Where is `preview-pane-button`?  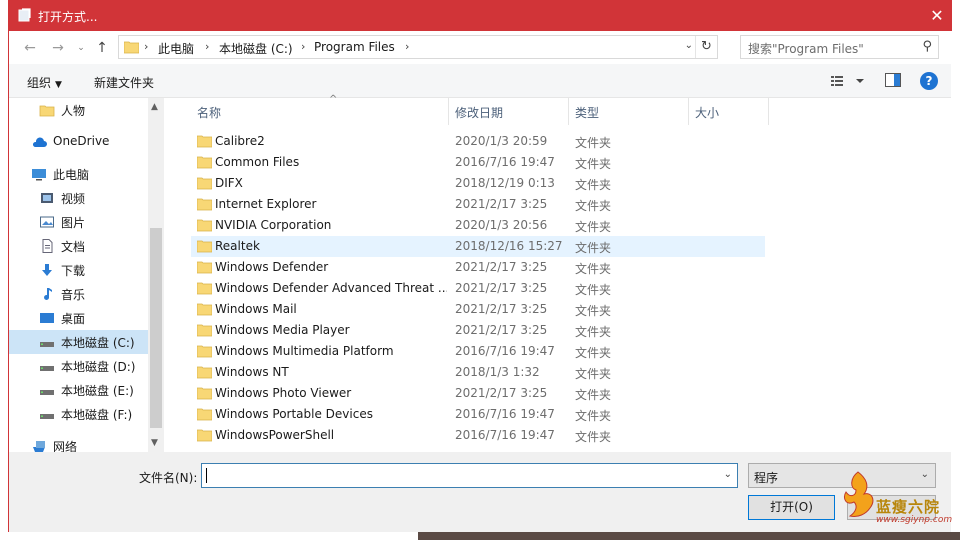
preview-pane-button is located at coordinates (893, 80).